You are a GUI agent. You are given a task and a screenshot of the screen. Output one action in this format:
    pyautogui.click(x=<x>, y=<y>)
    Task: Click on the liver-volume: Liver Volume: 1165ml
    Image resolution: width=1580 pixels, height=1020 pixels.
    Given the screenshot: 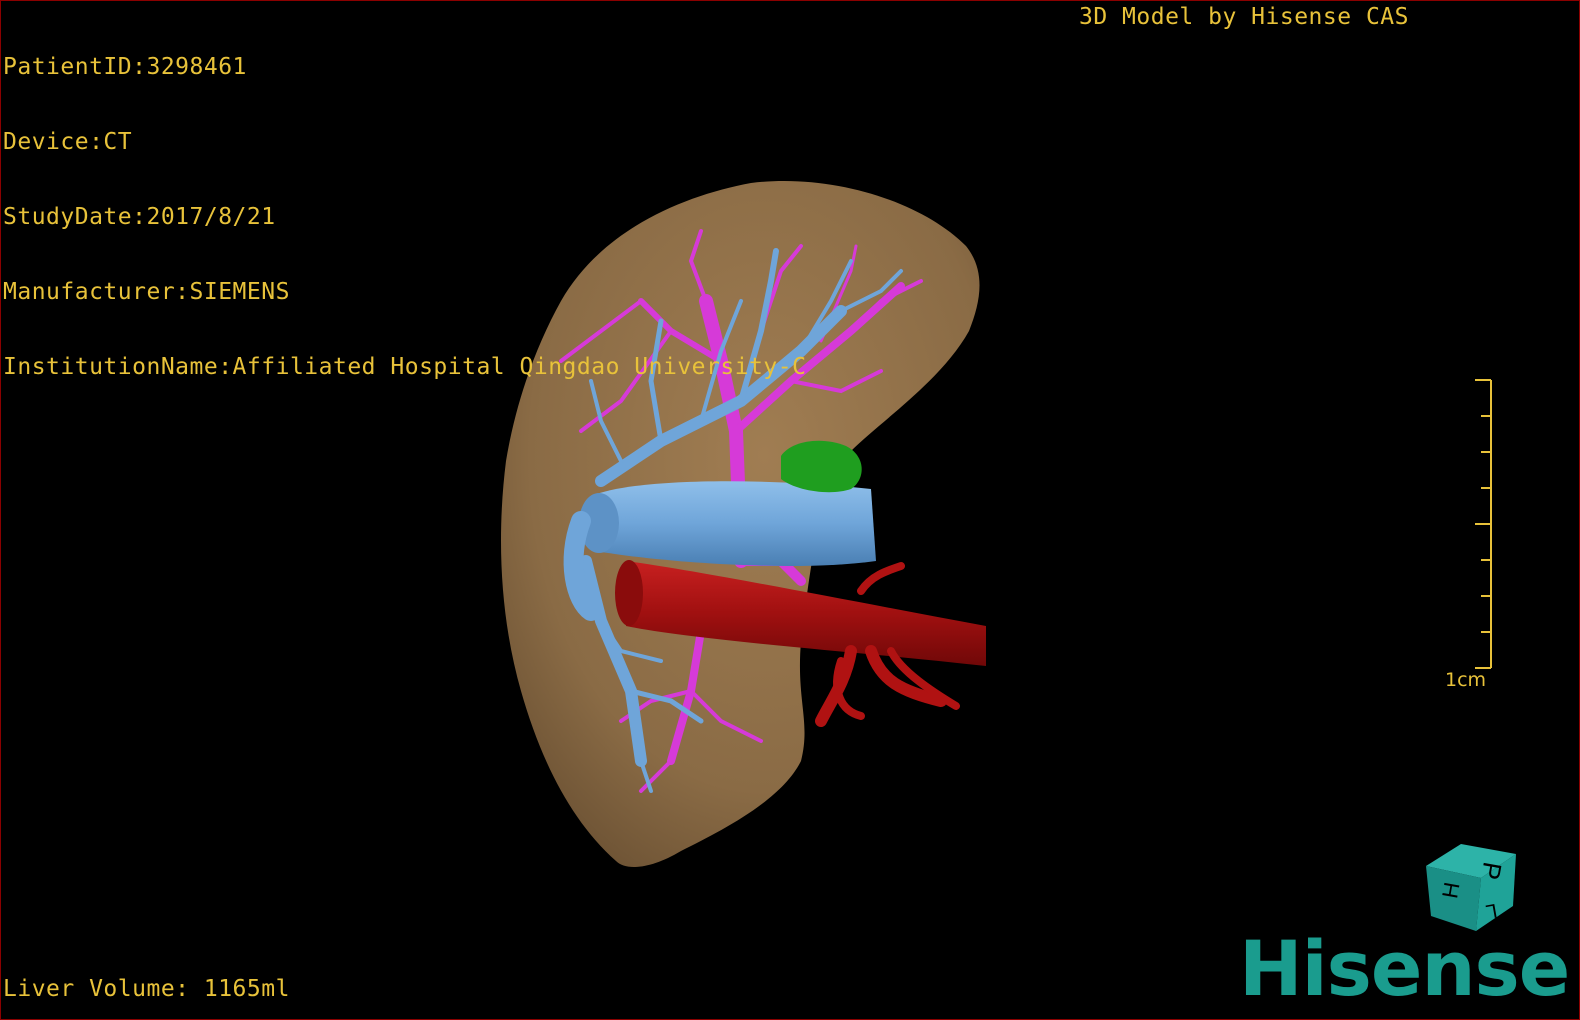 What is the action you would take?
    pyautogui.click(x=146, y=989)
    